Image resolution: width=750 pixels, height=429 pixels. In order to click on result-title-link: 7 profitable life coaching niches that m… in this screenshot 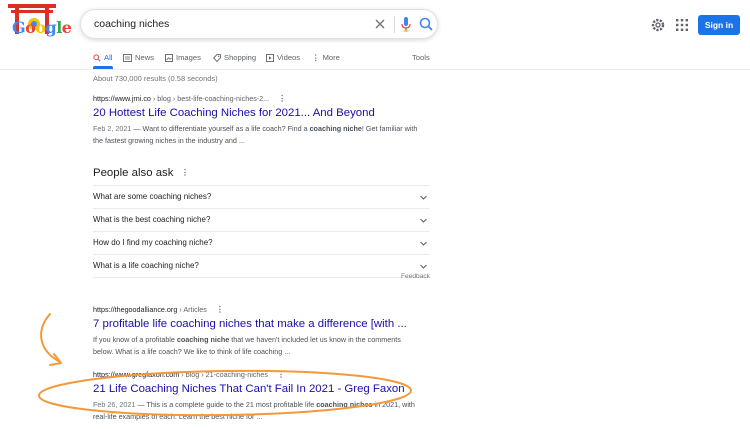, I will do `click(258, 324)`.